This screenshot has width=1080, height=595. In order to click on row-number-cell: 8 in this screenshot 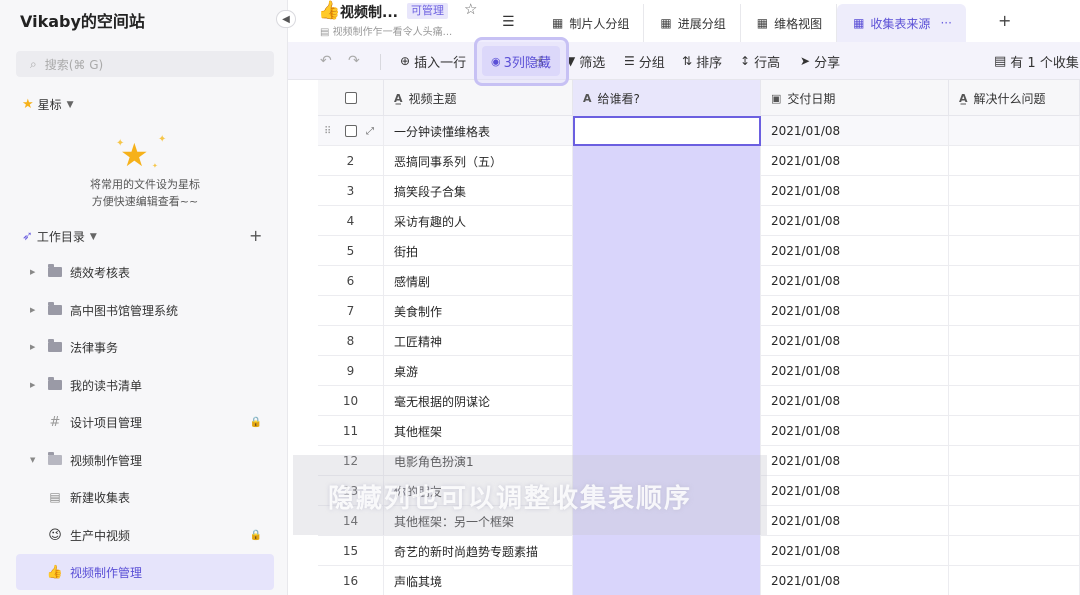, I will do `click(351, 341)`.